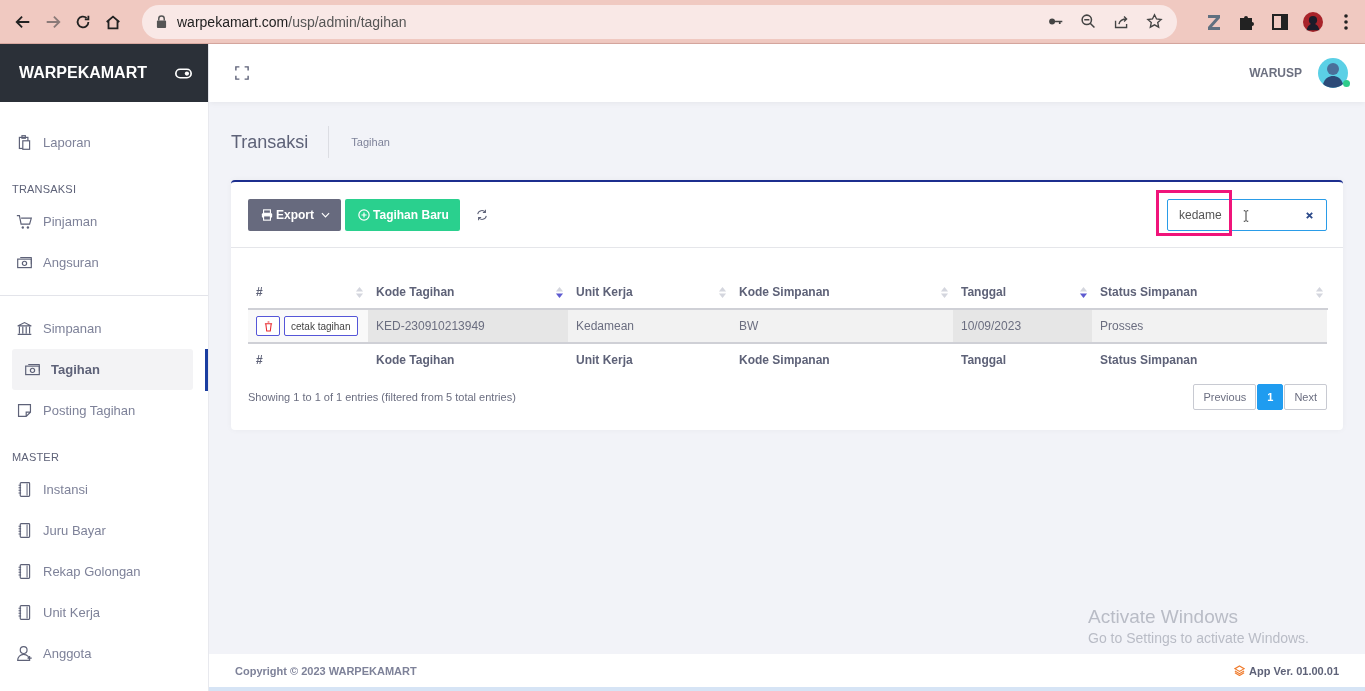 This screenshot has width=1365, height=691. Describe the element at coordinates (649, 360) in the screenshot. I see `column-footer: Unit Kerja` at that location.